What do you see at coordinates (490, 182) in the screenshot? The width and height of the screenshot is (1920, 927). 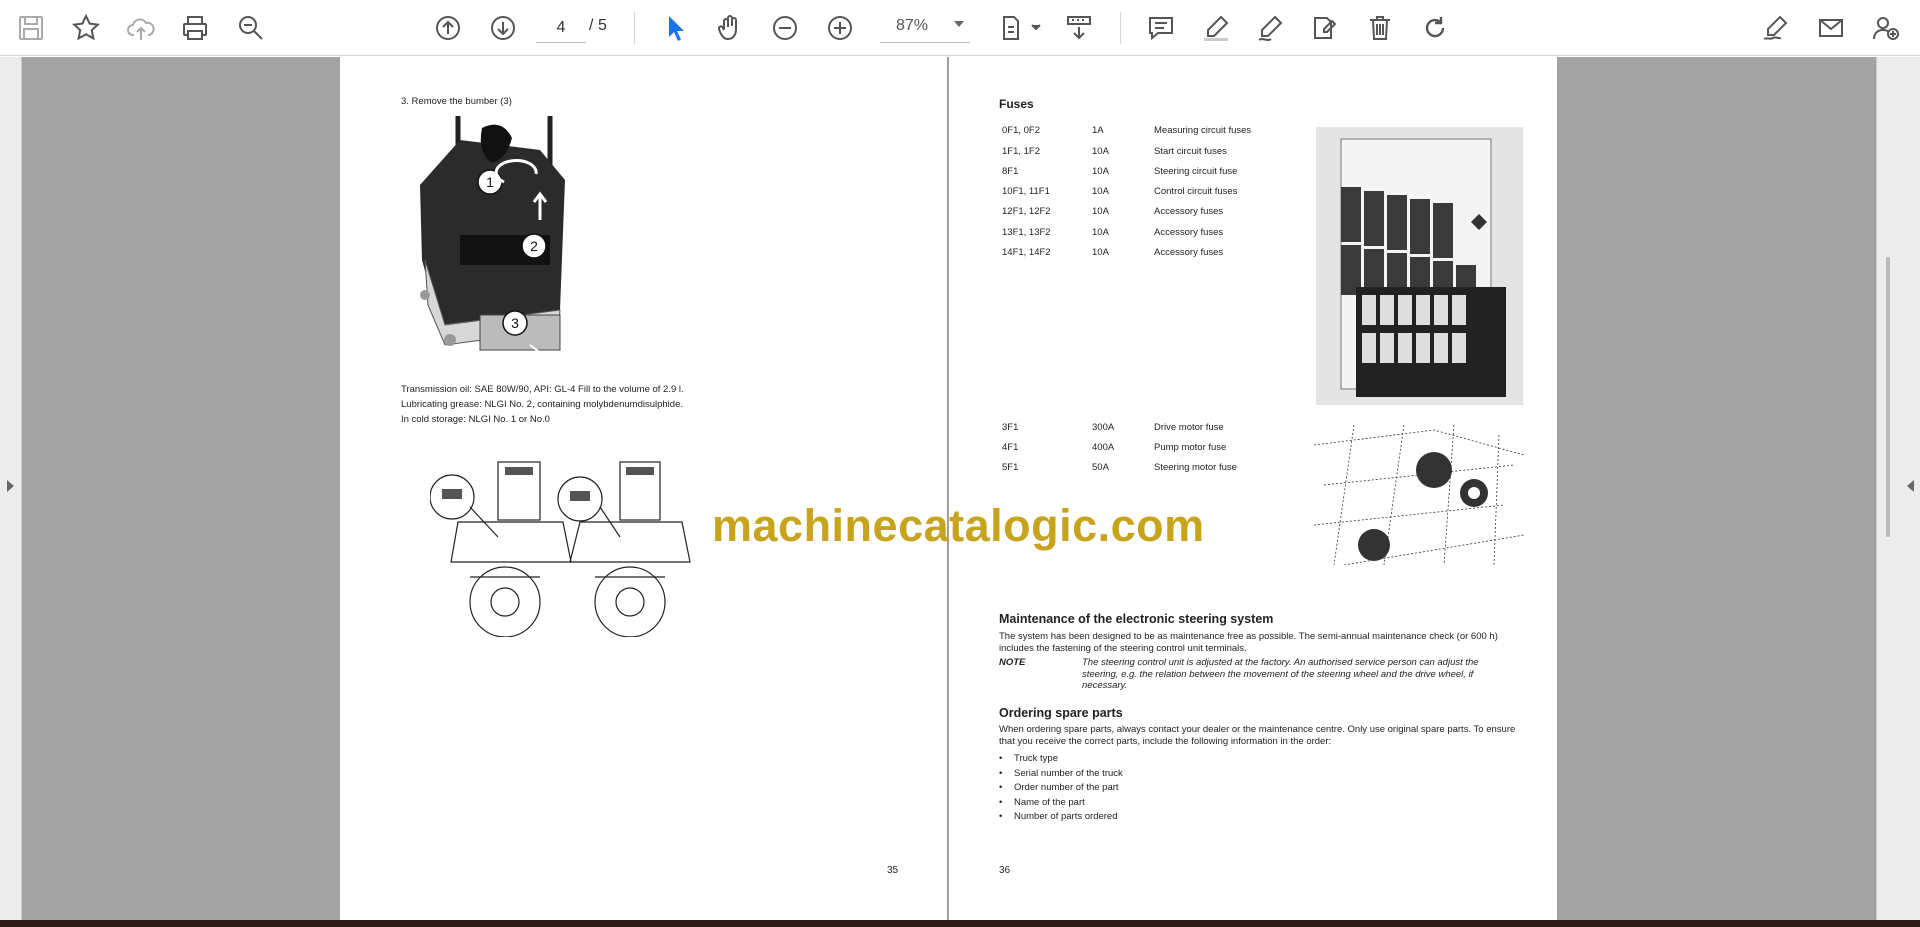 I see `callout-1: 1` at bounding box center [490, 182].